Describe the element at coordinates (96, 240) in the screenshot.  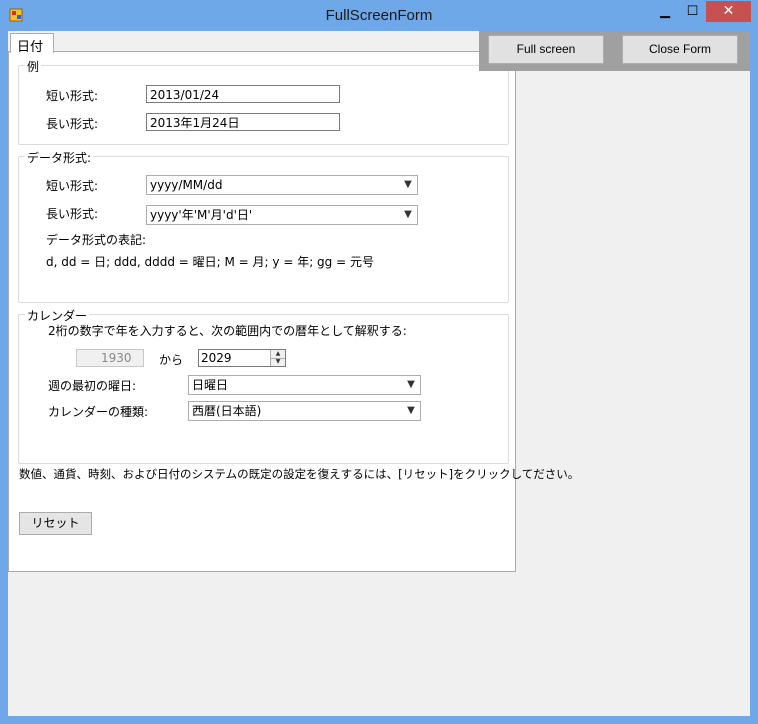
I see `notation-label: データ形式の表記:` at that location.